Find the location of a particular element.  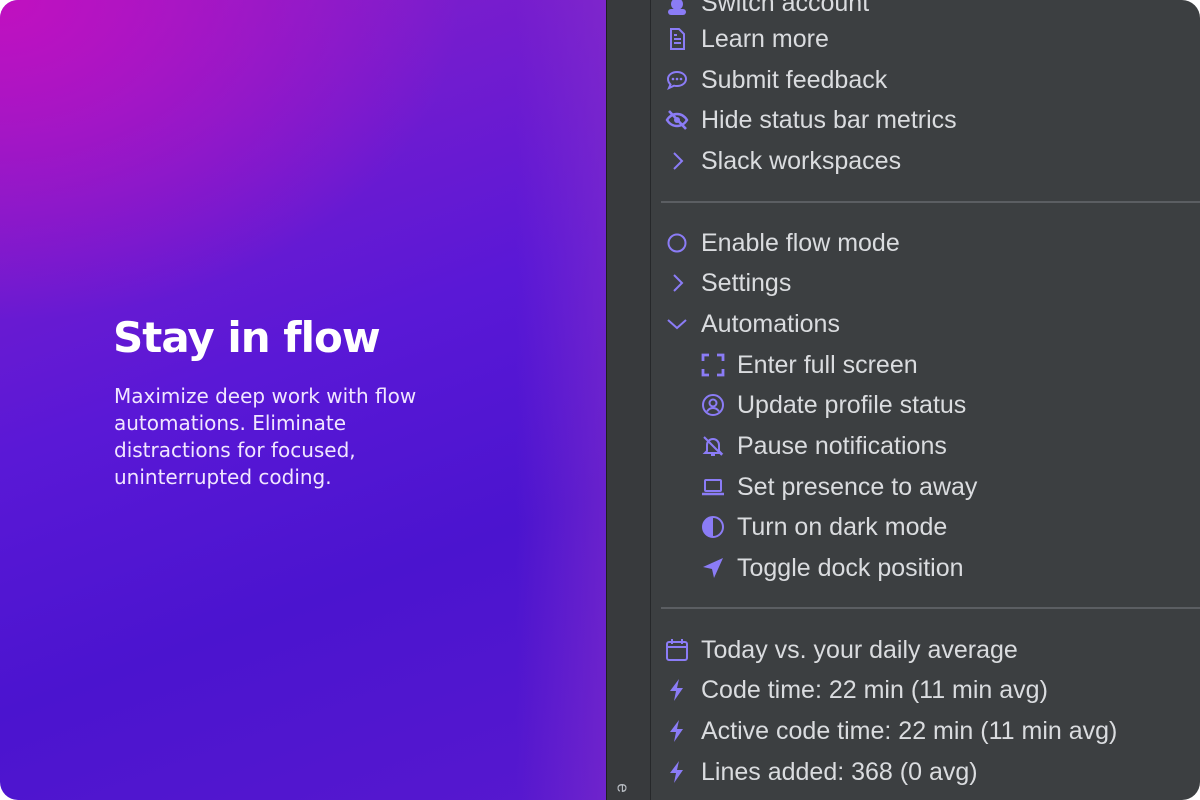

menu-item-turn-on-dark-mode: Turn on dark mode is located at coordinates (824, 527).